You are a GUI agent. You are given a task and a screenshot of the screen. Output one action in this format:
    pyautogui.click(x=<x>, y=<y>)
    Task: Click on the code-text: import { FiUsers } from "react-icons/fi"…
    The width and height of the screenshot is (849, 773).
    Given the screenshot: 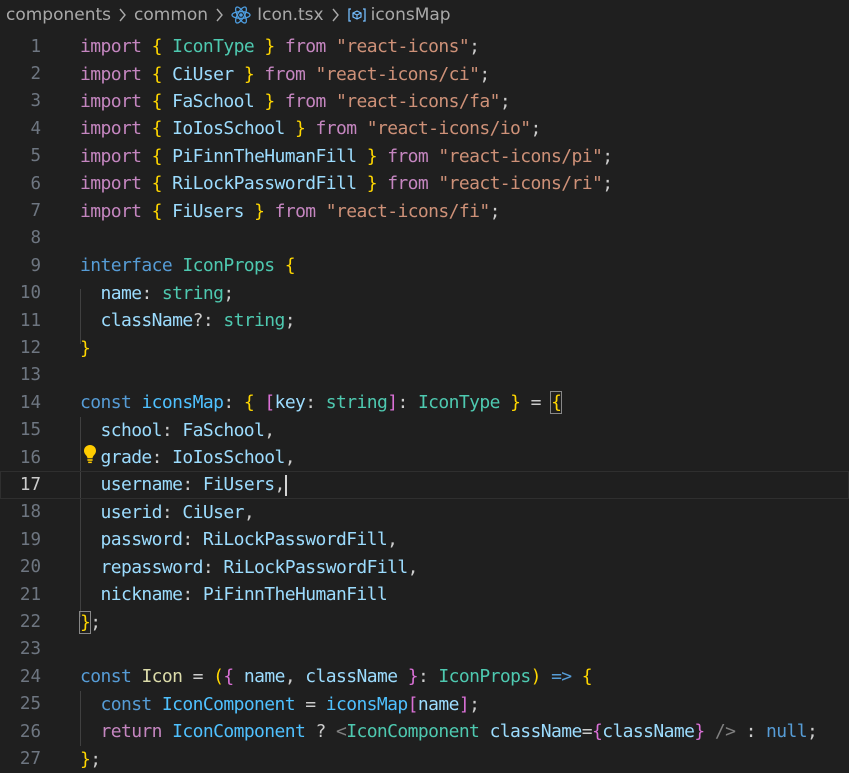 What is the action you would take?
    pyautogui.click(x=290, y=211)
    